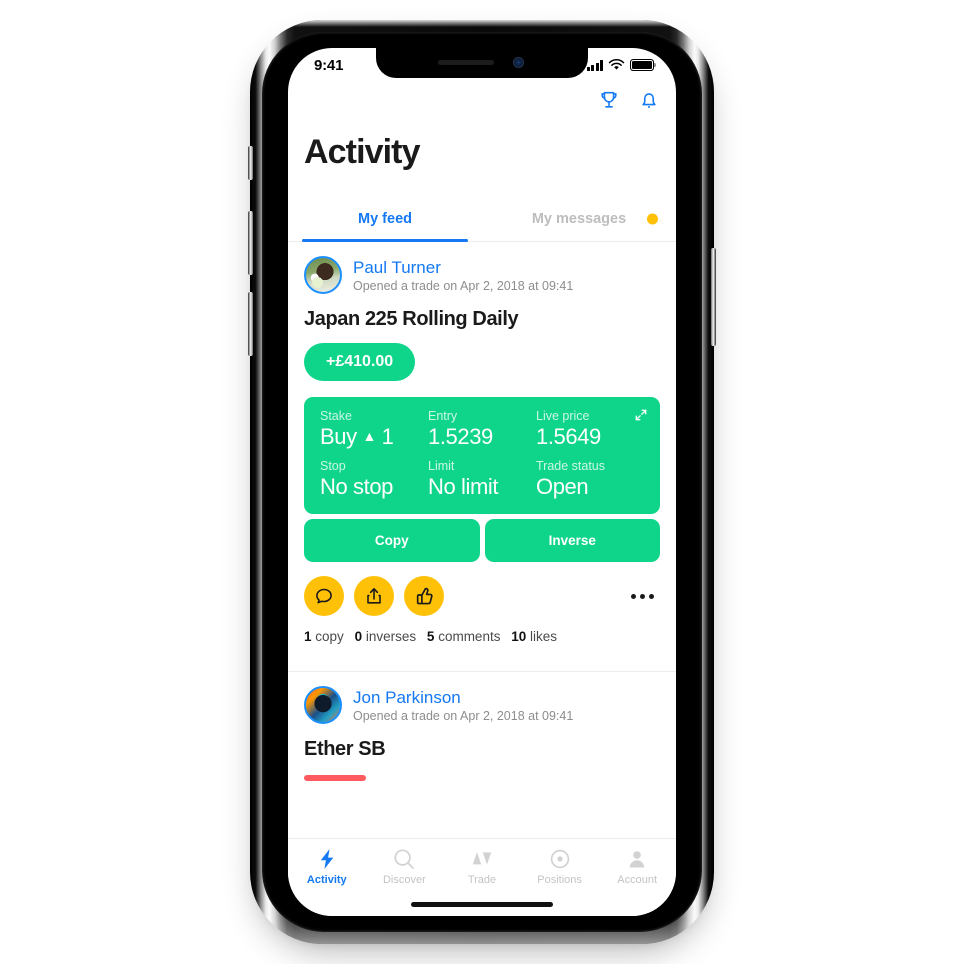 The height and width of the screenshot is (964, 964). I want to click on share-icon, so click(374, 596).